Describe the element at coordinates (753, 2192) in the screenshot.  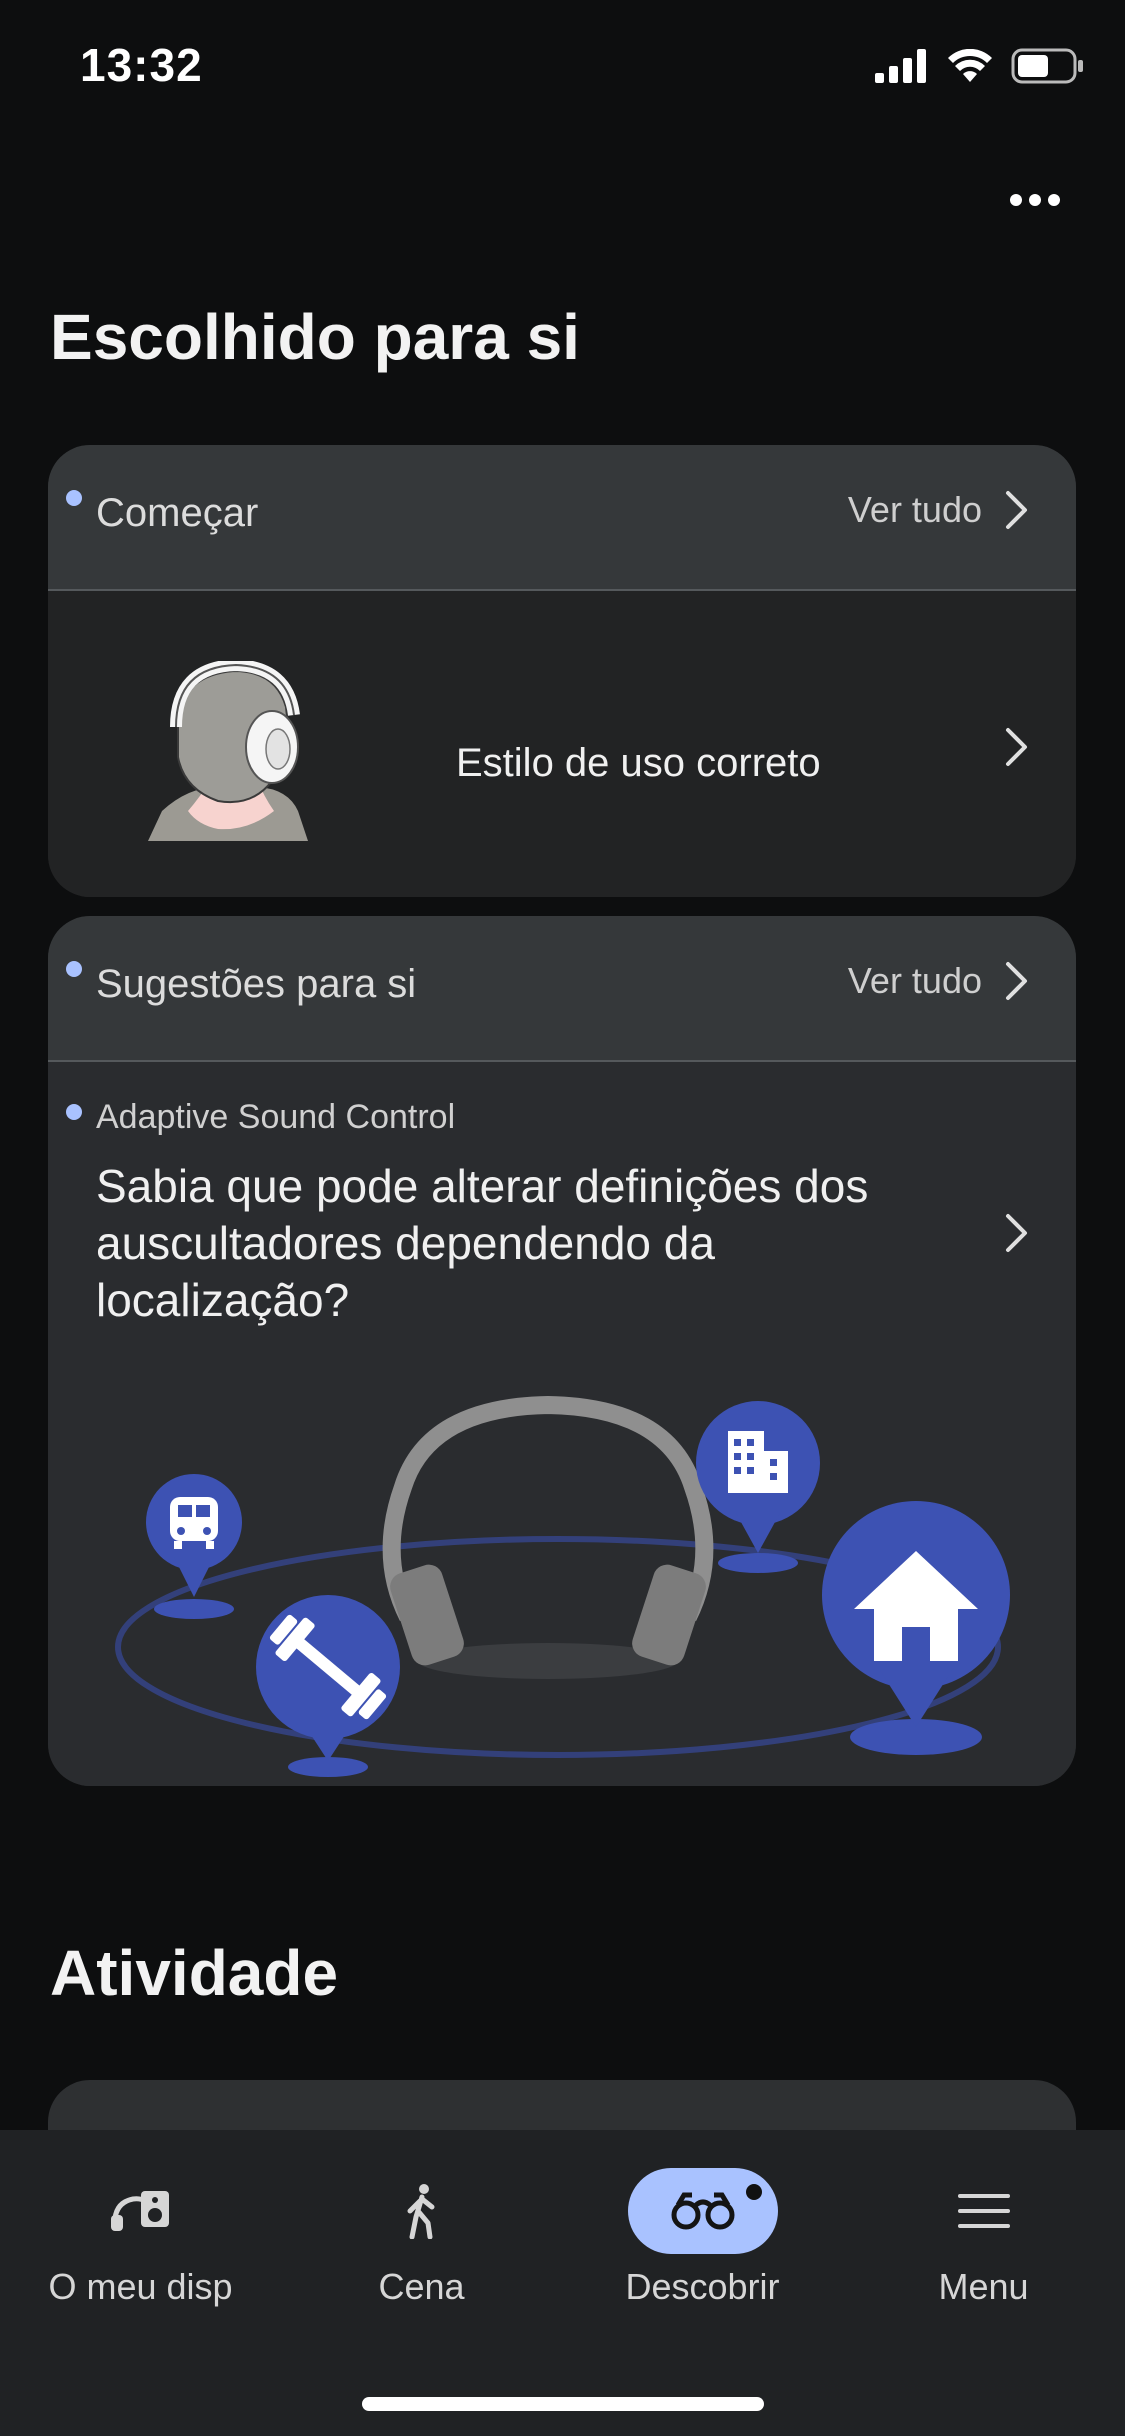
I see `notification-badge` at that location.